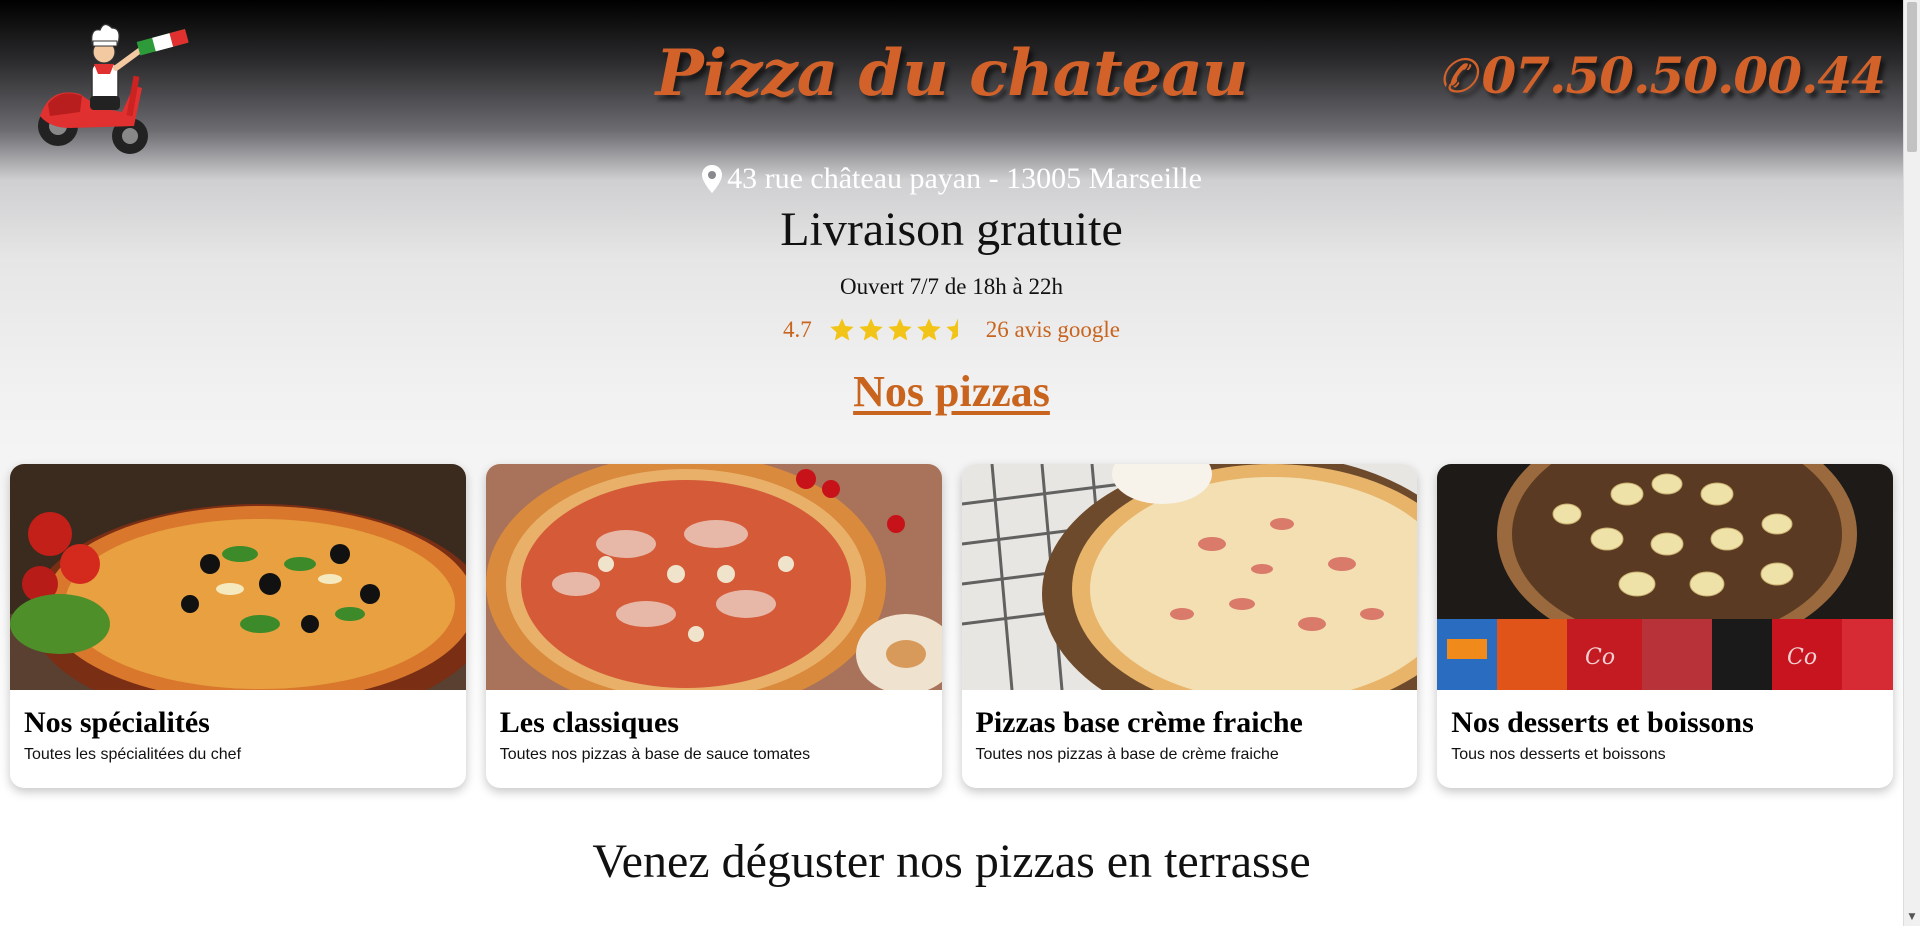 This screenshot has width=1920, height=926. Describe the element at coordinates (951, 861) in the screenshot. I see `terrace-heading: Venez déguster nos pizzas en terrasse` at that location.